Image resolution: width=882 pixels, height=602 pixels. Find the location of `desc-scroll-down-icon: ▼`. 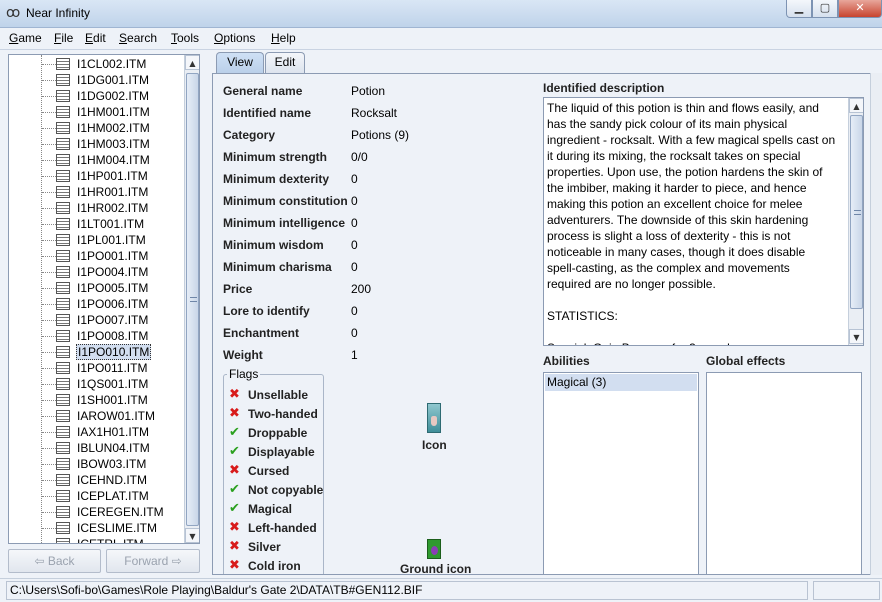

desc-scroll-down-icon: ▼ is located at coordinates (856, 336).